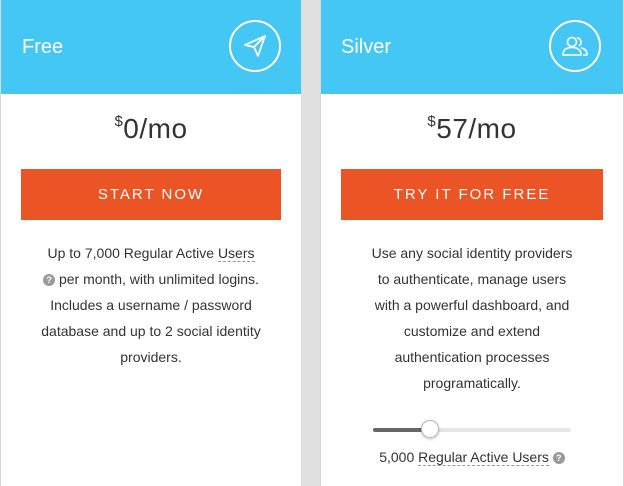 The height and width of the screenshot is (486, 624). What do you see at coordinates (236, 253) in the screenshot?
I see `users-term: Users` at bounding box center [236, 253].